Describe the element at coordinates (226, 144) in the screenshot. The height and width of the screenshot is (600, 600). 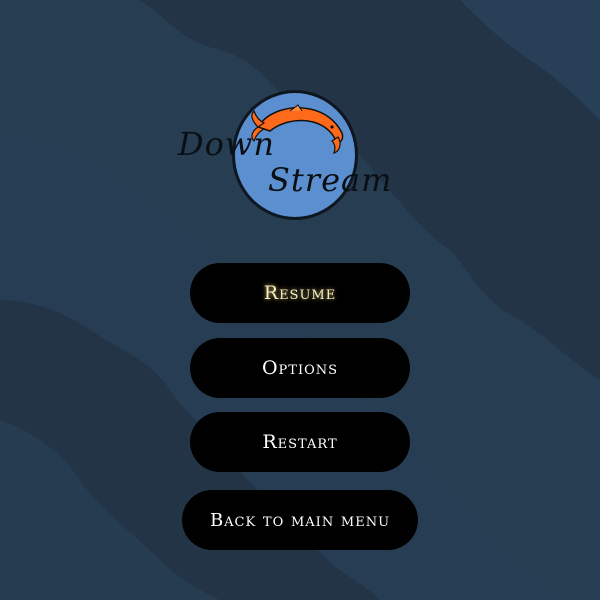
I see `logo-word-down: Down` at that location.